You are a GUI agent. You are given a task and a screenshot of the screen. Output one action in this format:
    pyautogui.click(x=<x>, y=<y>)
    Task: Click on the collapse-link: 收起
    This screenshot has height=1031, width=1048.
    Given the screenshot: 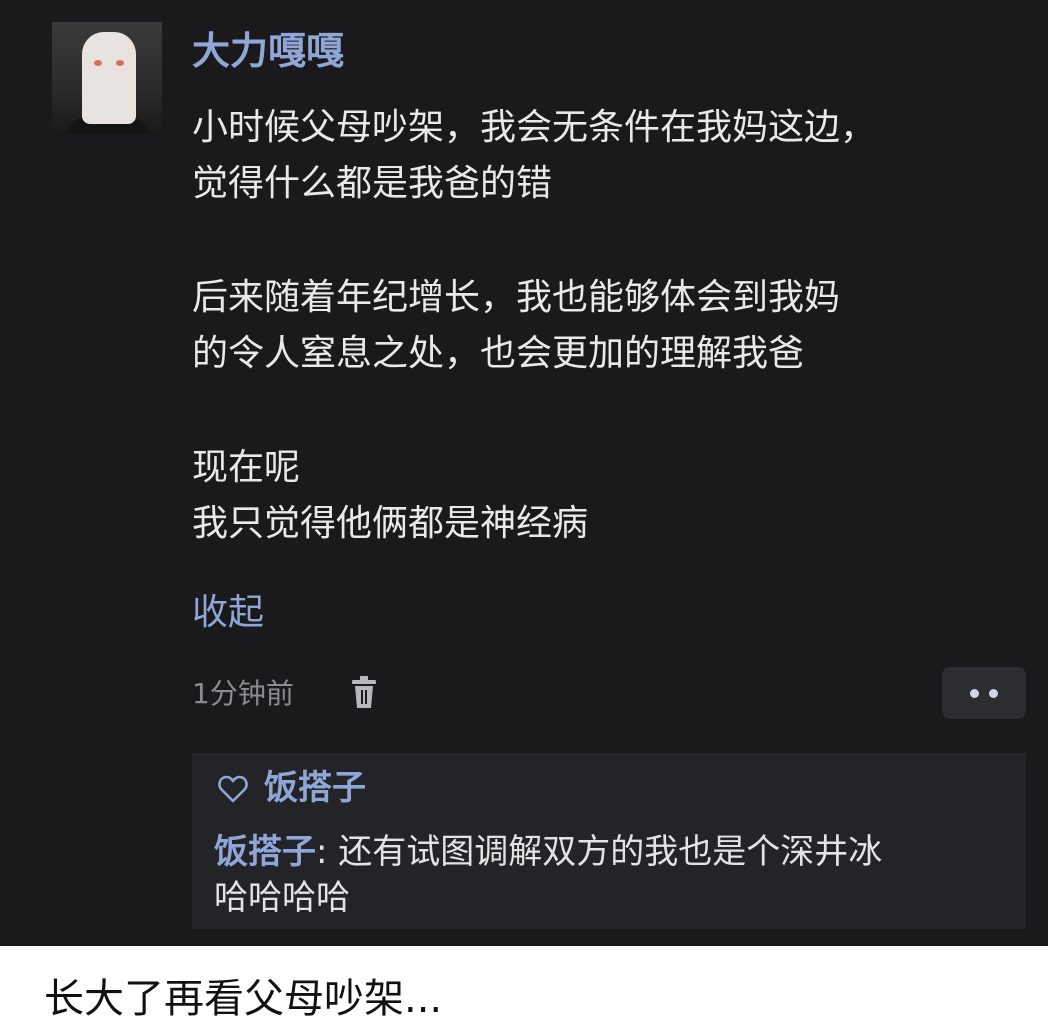 What is the action you would take?
    pyautogui.click(x=228, y=613)
    